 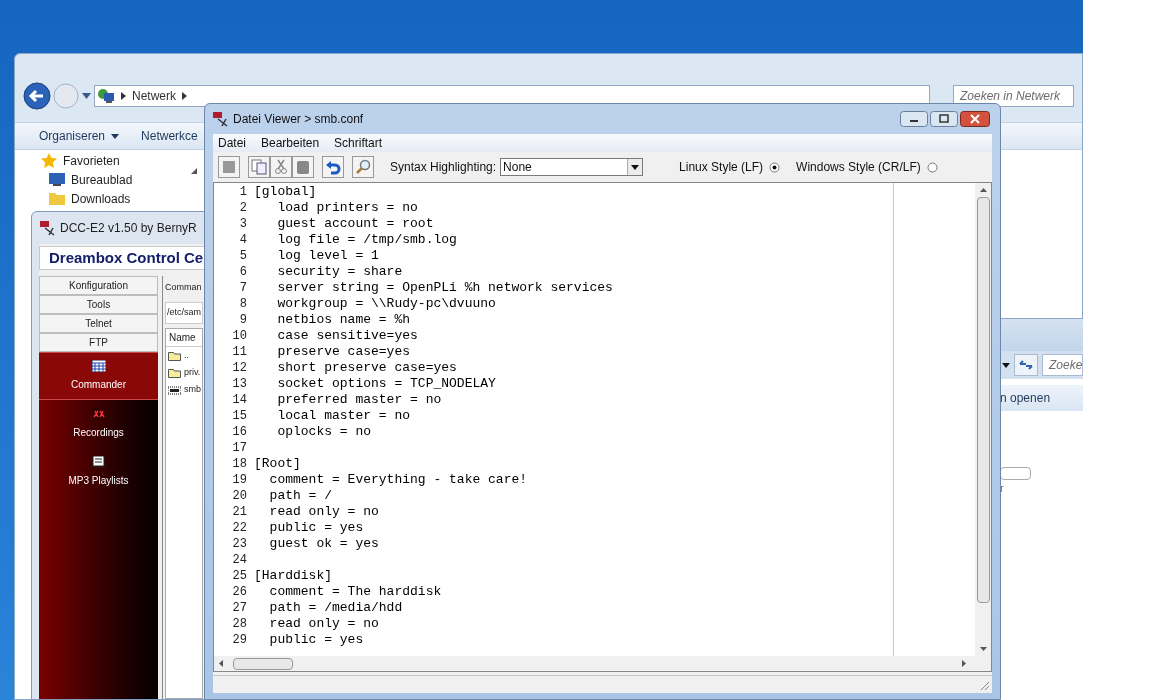 I want to click on desktop-icon, so click(x=57, y=179).